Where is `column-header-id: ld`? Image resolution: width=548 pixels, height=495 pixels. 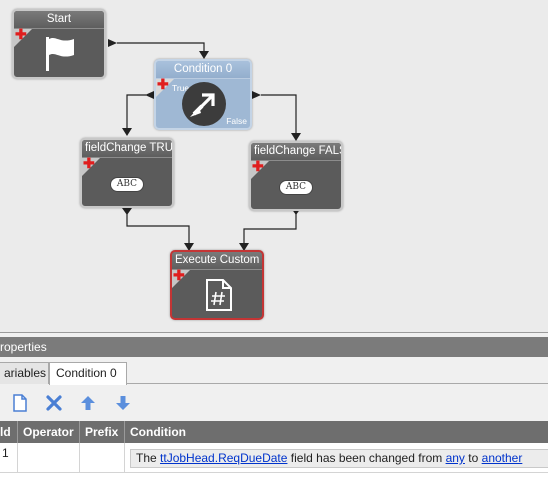 column-header-id: ld is located at coordinates (9, 432).